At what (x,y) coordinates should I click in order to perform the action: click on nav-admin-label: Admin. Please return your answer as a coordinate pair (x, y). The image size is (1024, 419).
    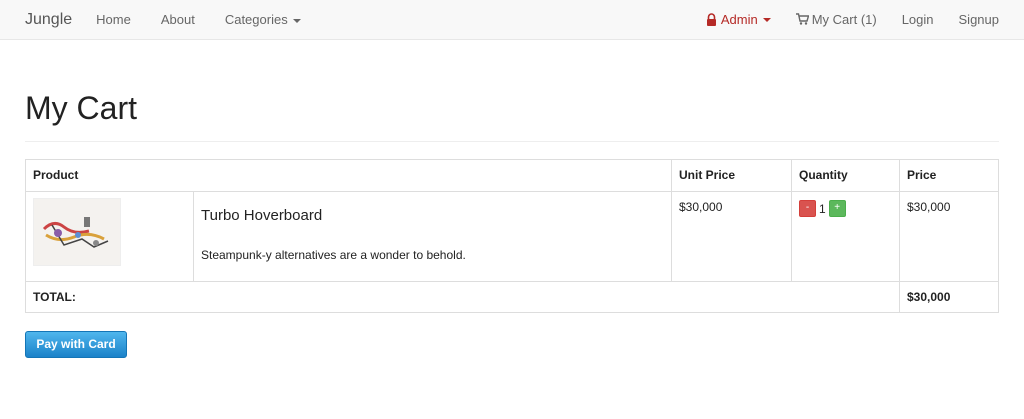
    Looking at the image, I should click on (739, 19).